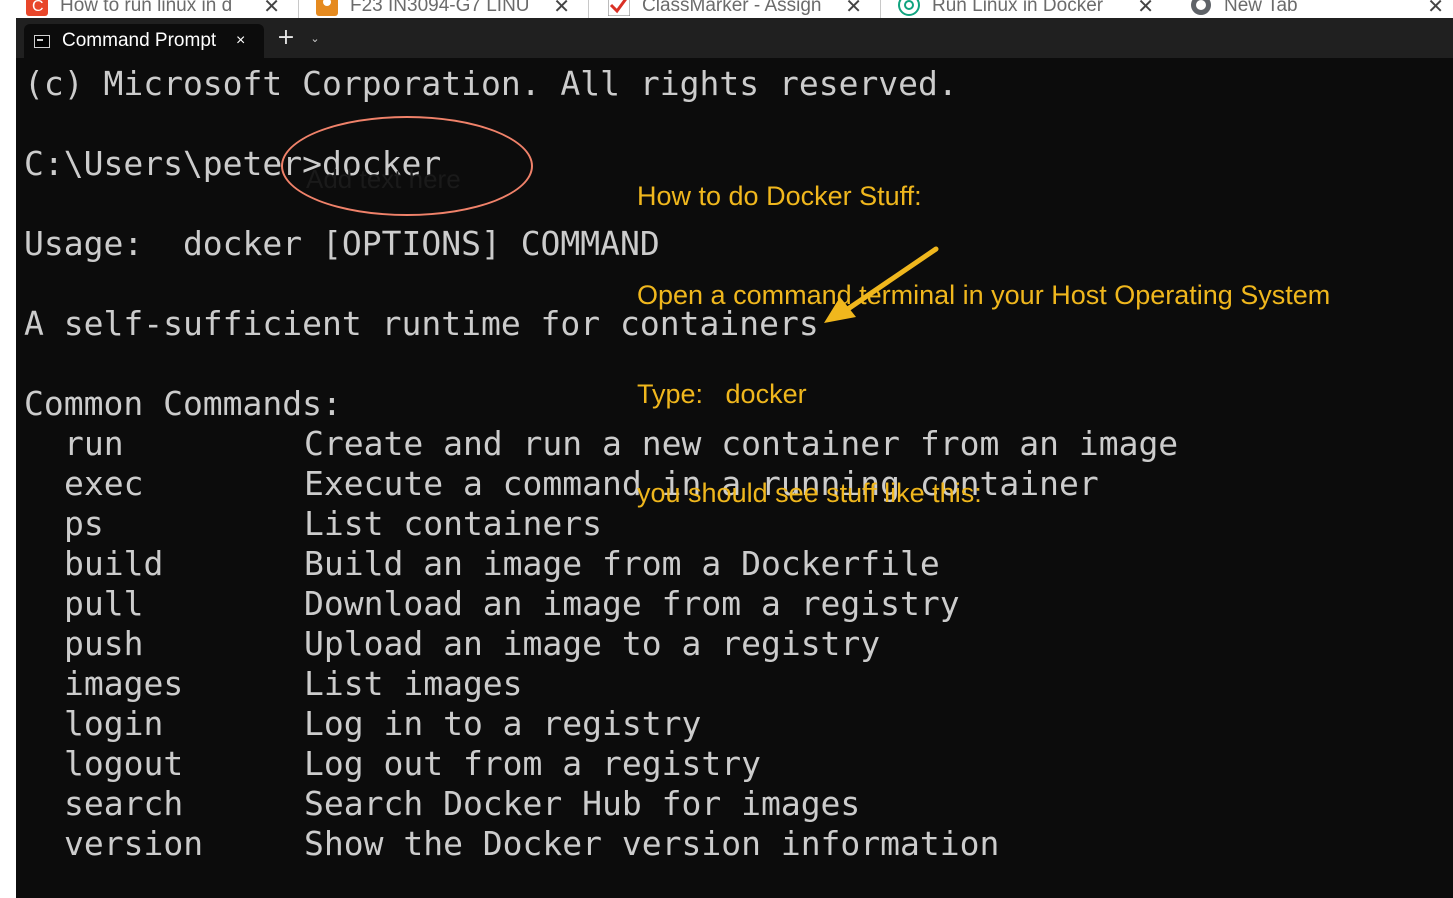  What do you see at coordinates (881, 284) in the screenshot?
I see `annotation-arrow-icon` at bounding box center [881, 284].